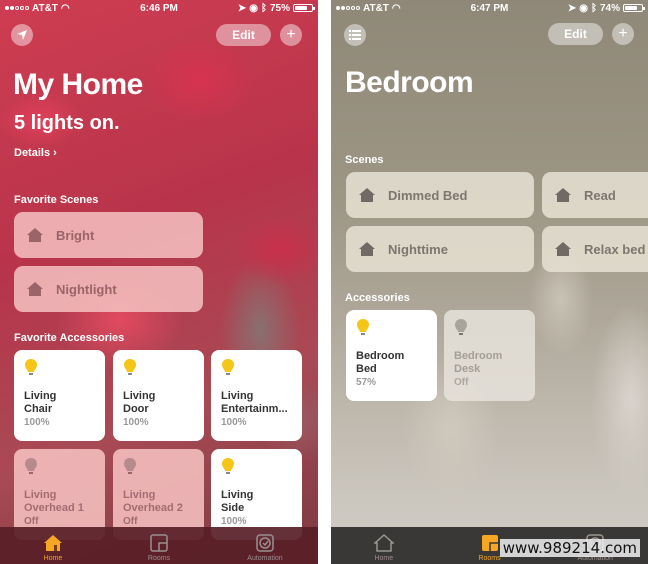 This screenshot has height=564, width=648. What do you see at coordinates (136, 409) in the screenshot?
I see `accessory-name-line2: Door` at bounding box center [136, 409].